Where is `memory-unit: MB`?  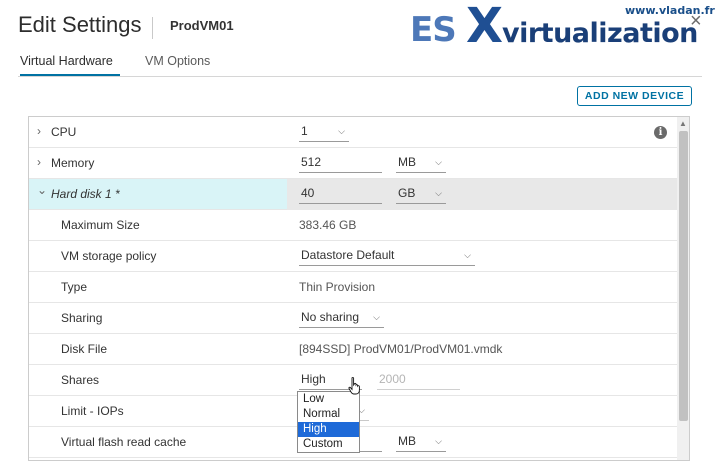 memory-unit: MB is located at coordinates (407, 162).